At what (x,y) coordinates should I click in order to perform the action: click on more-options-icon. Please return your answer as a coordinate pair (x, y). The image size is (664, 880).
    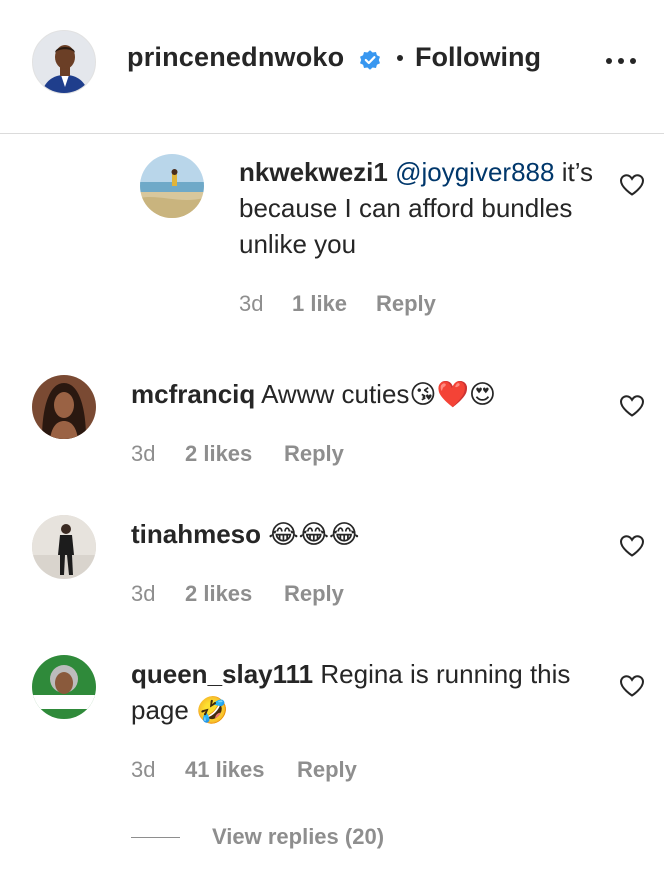
    Looking at the image, I should click on (621, 60).